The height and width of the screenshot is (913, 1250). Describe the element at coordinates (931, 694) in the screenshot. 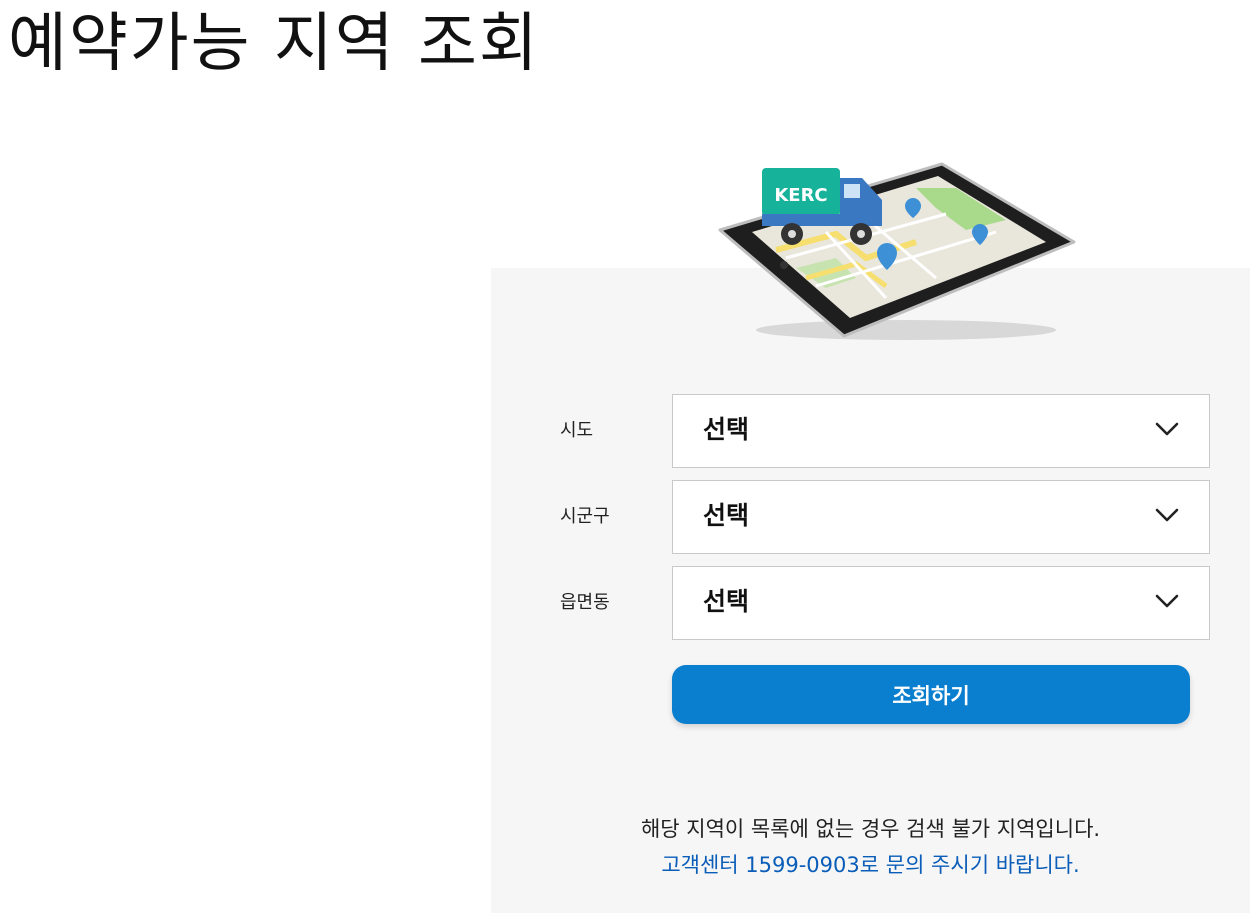

I see `search-button: 조회하기` at that location.